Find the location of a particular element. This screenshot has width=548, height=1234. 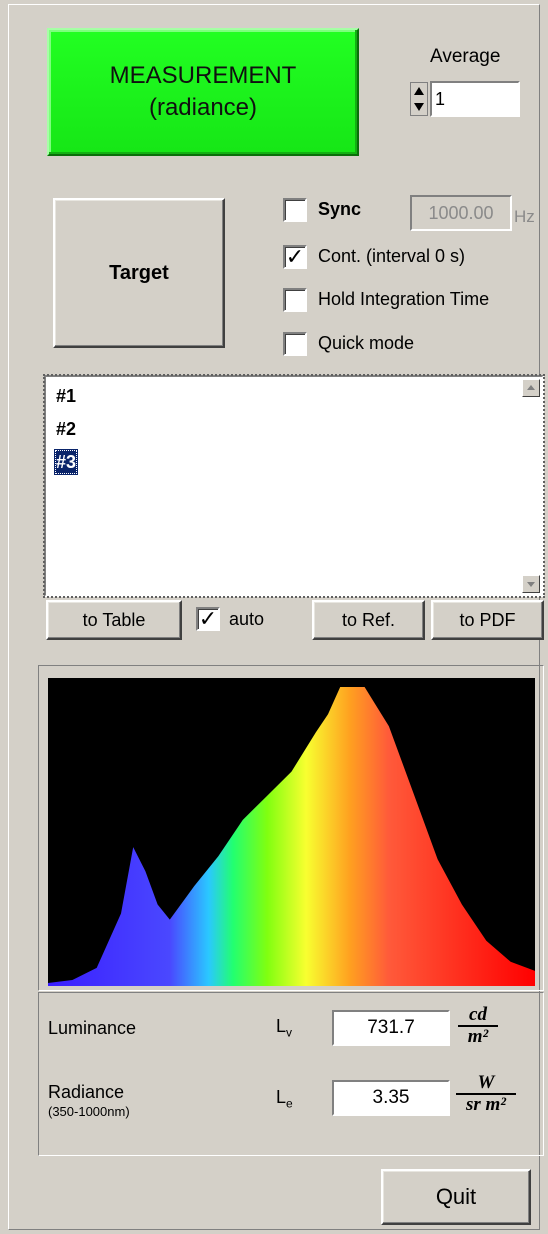

luminance-unit-num: cd is located at coordinates (478, 1014).